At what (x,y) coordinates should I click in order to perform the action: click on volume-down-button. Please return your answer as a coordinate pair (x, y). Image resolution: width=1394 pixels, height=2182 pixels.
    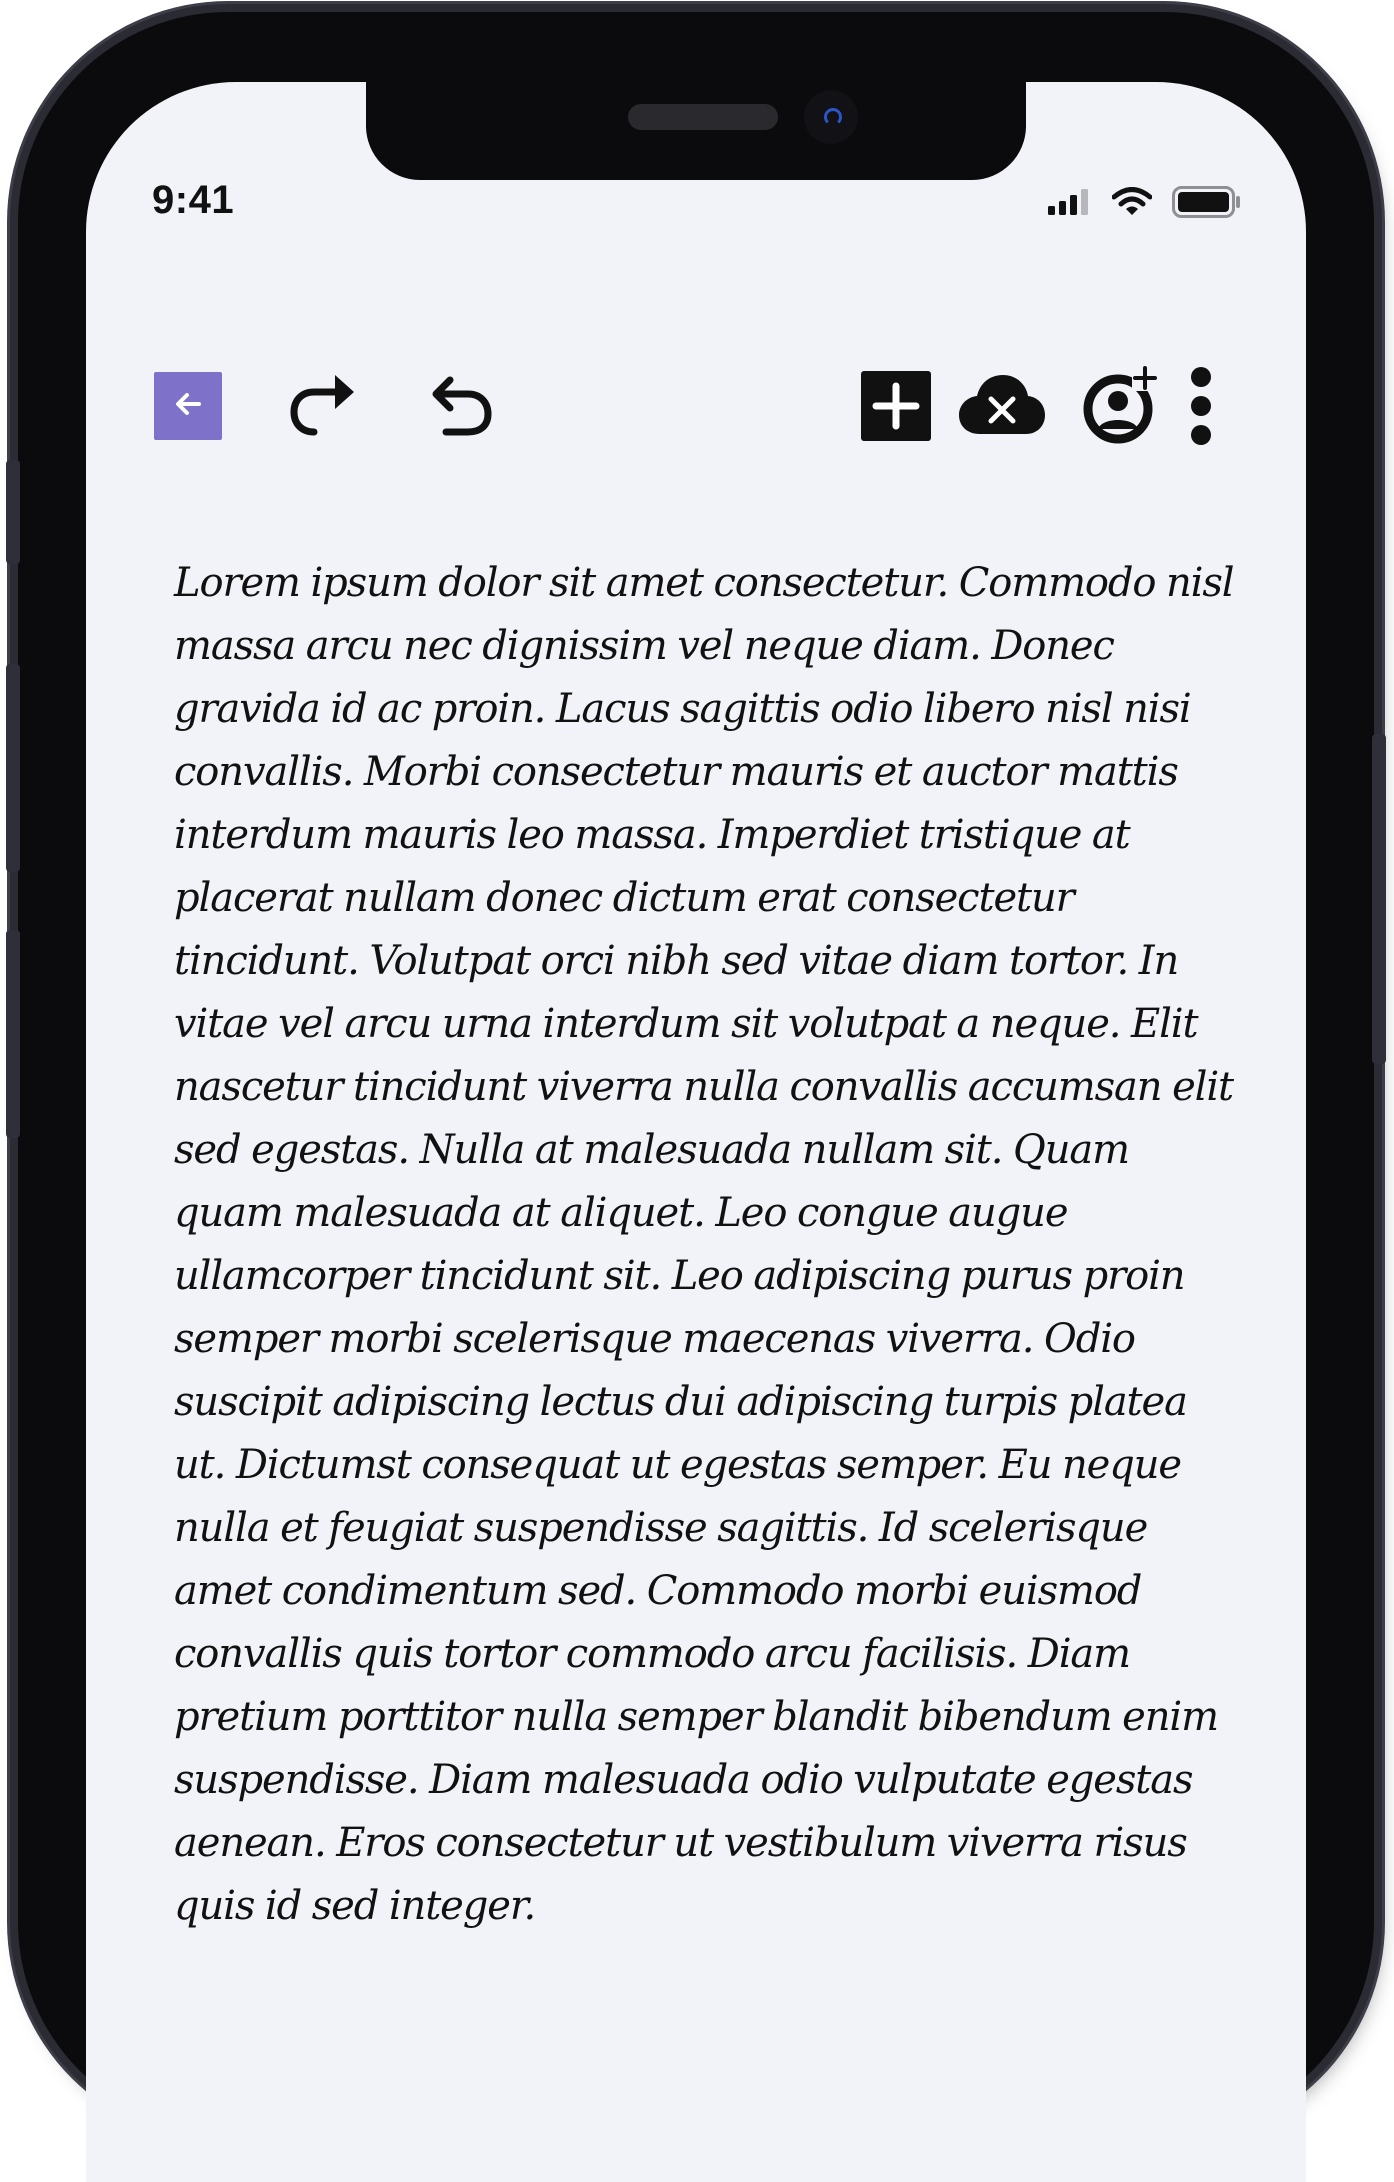
    Looking at the image, I should click on (13, 1034).